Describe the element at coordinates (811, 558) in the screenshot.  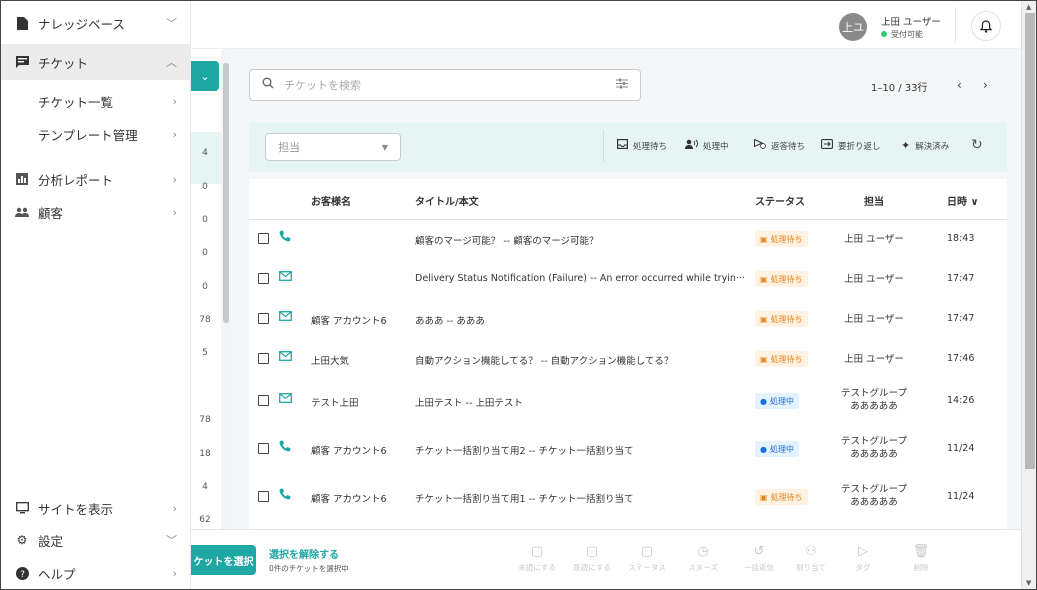
I see `assign-button: ⚇ 割り当て` at that location.